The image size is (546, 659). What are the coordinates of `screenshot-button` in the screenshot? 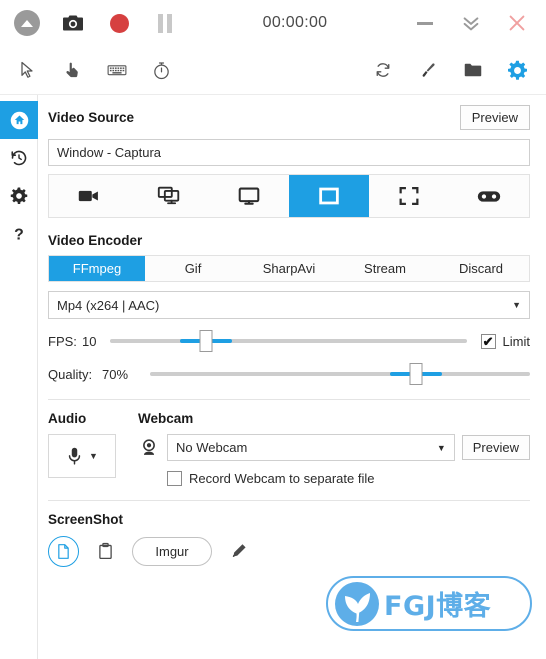 It's located at (73, 23).